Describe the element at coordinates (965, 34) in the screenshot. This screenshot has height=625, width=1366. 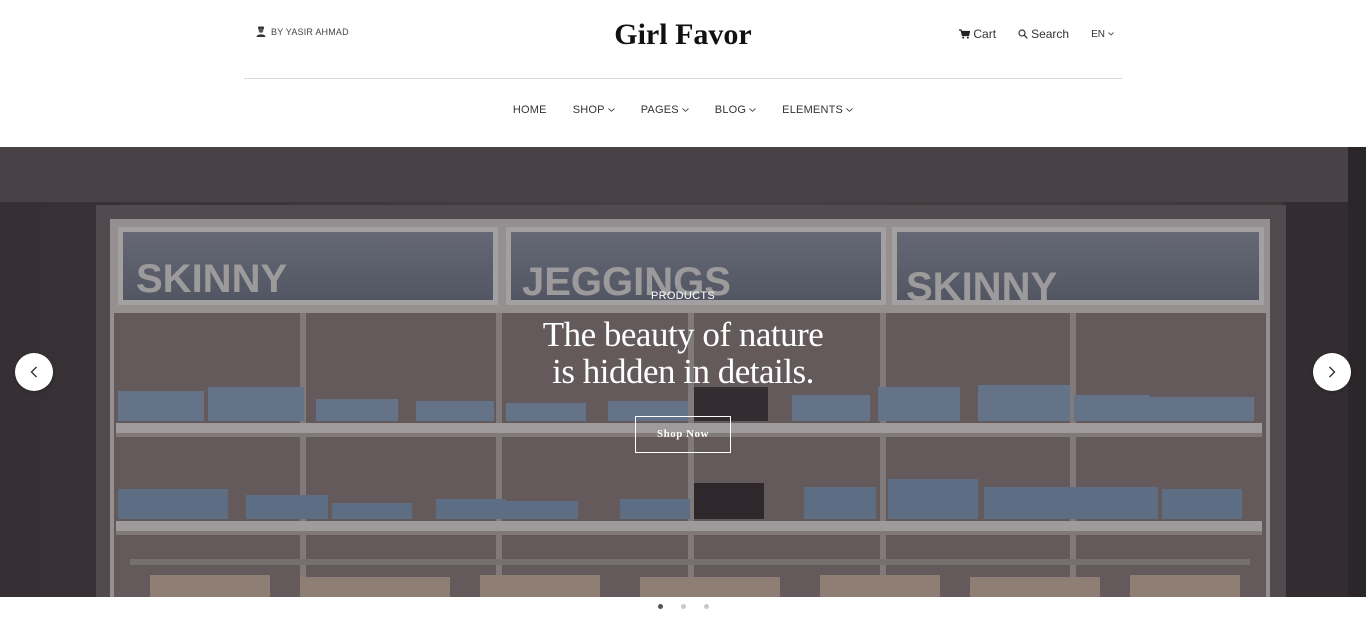
I see `cart-icon` at that location.